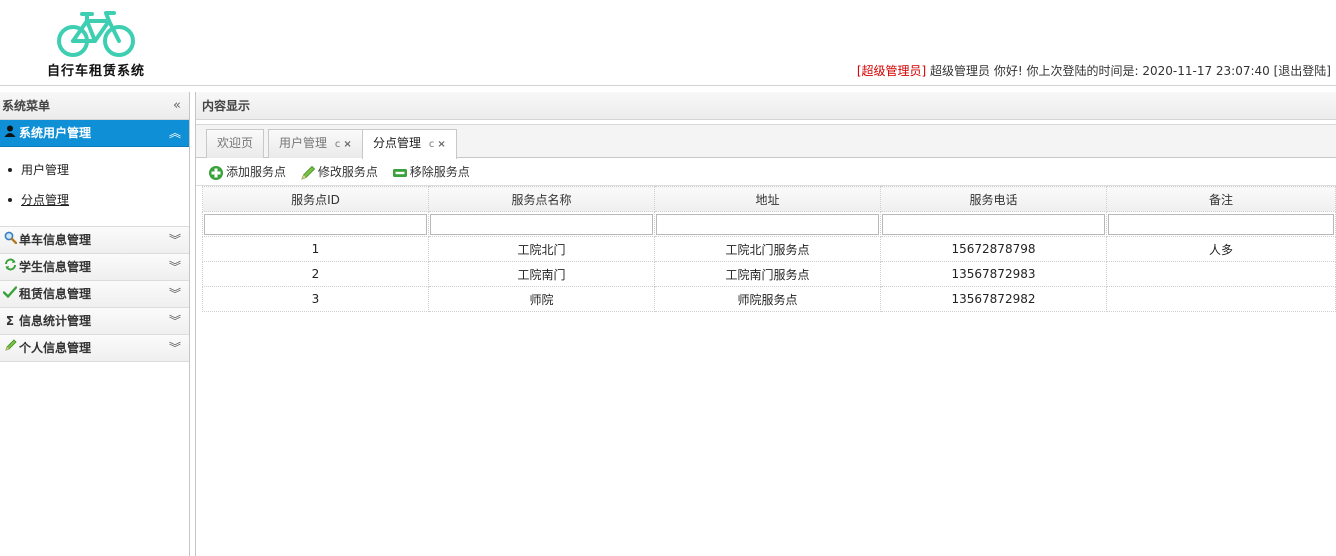 This screenshot has height=556, width=1336. I want to click on sidebar-section-rental-info: 租赁信息管理 ︾, so click(94, 294).